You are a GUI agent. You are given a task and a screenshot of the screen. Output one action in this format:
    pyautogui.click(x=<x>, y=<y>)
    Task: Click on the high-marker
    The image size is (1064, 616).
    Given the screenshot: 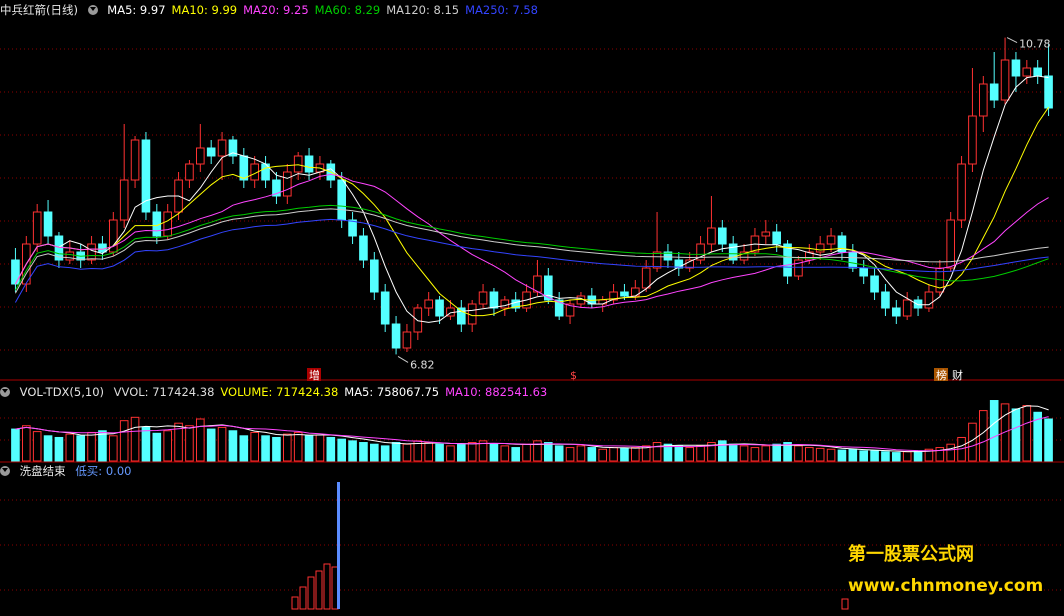 What is the action you would take?
    pyautogui.click(x=1012, y=40)
    